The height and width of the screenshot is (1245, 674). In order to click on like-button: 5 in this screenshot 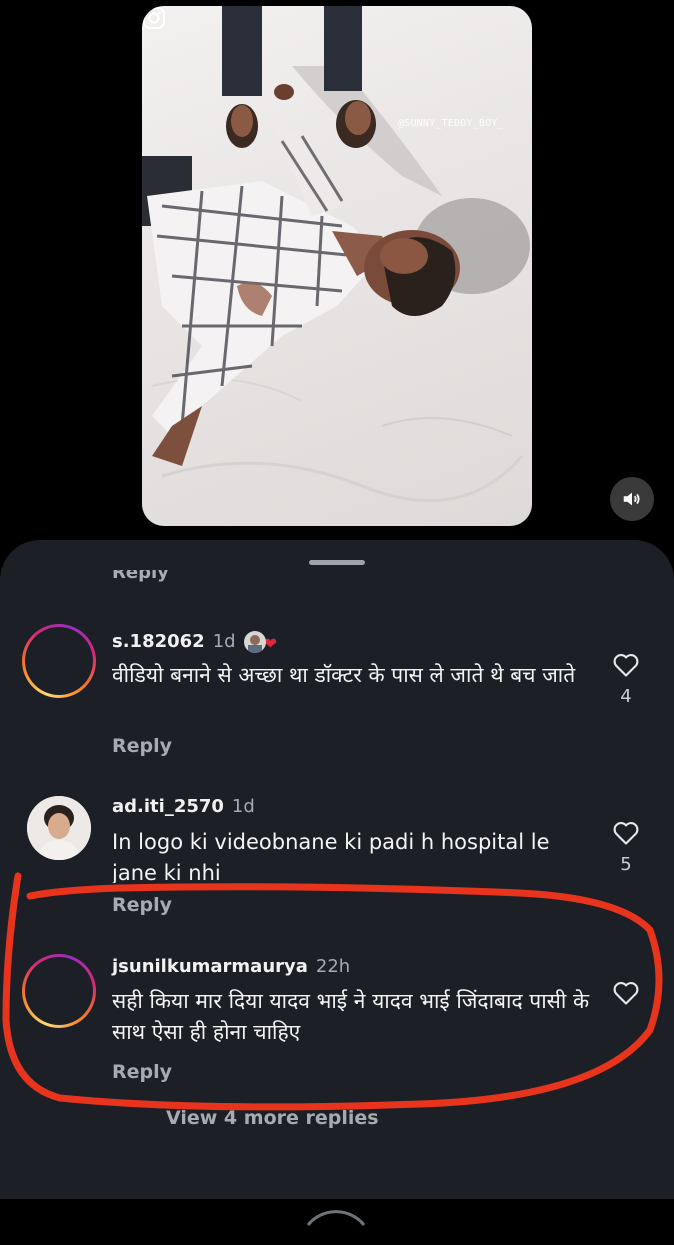, I will do `click(626, 847)`.